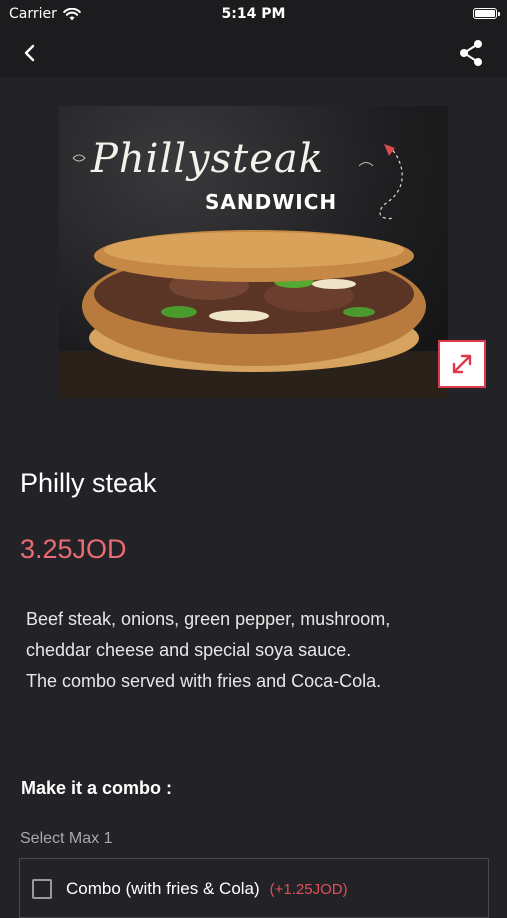 This screenshot has height=918, width=507. Describe the element at coordinates (253, 53) in the screenshot. I see `navigation-bar` at that location.